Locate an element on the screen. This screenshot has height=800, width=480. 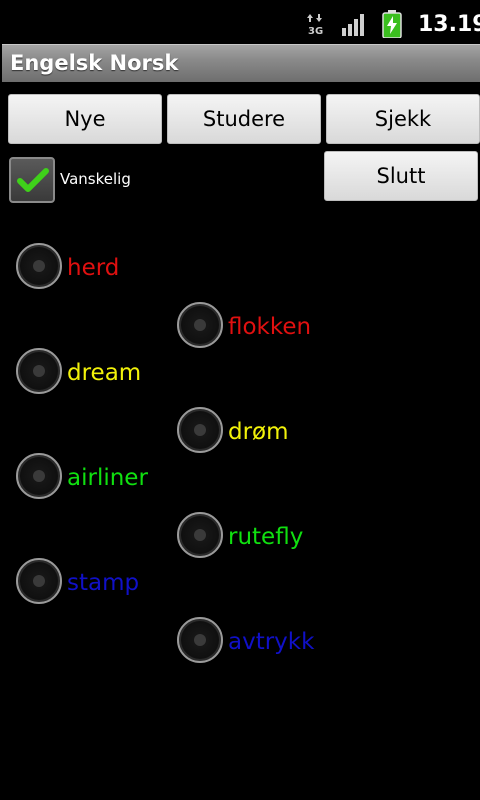
checkmark-icon is located at coordinates (33, 180).